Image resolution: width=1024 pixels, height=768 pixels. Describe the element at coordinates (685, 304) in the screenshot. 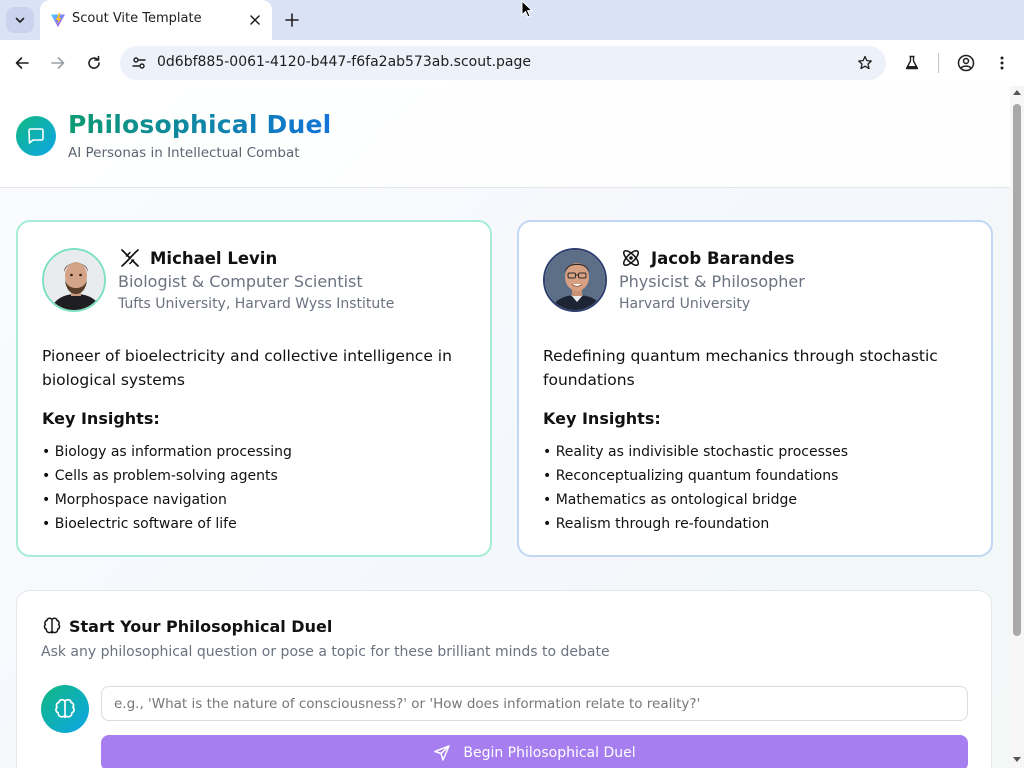

I see `persona-institution: Harvard University` at that location.